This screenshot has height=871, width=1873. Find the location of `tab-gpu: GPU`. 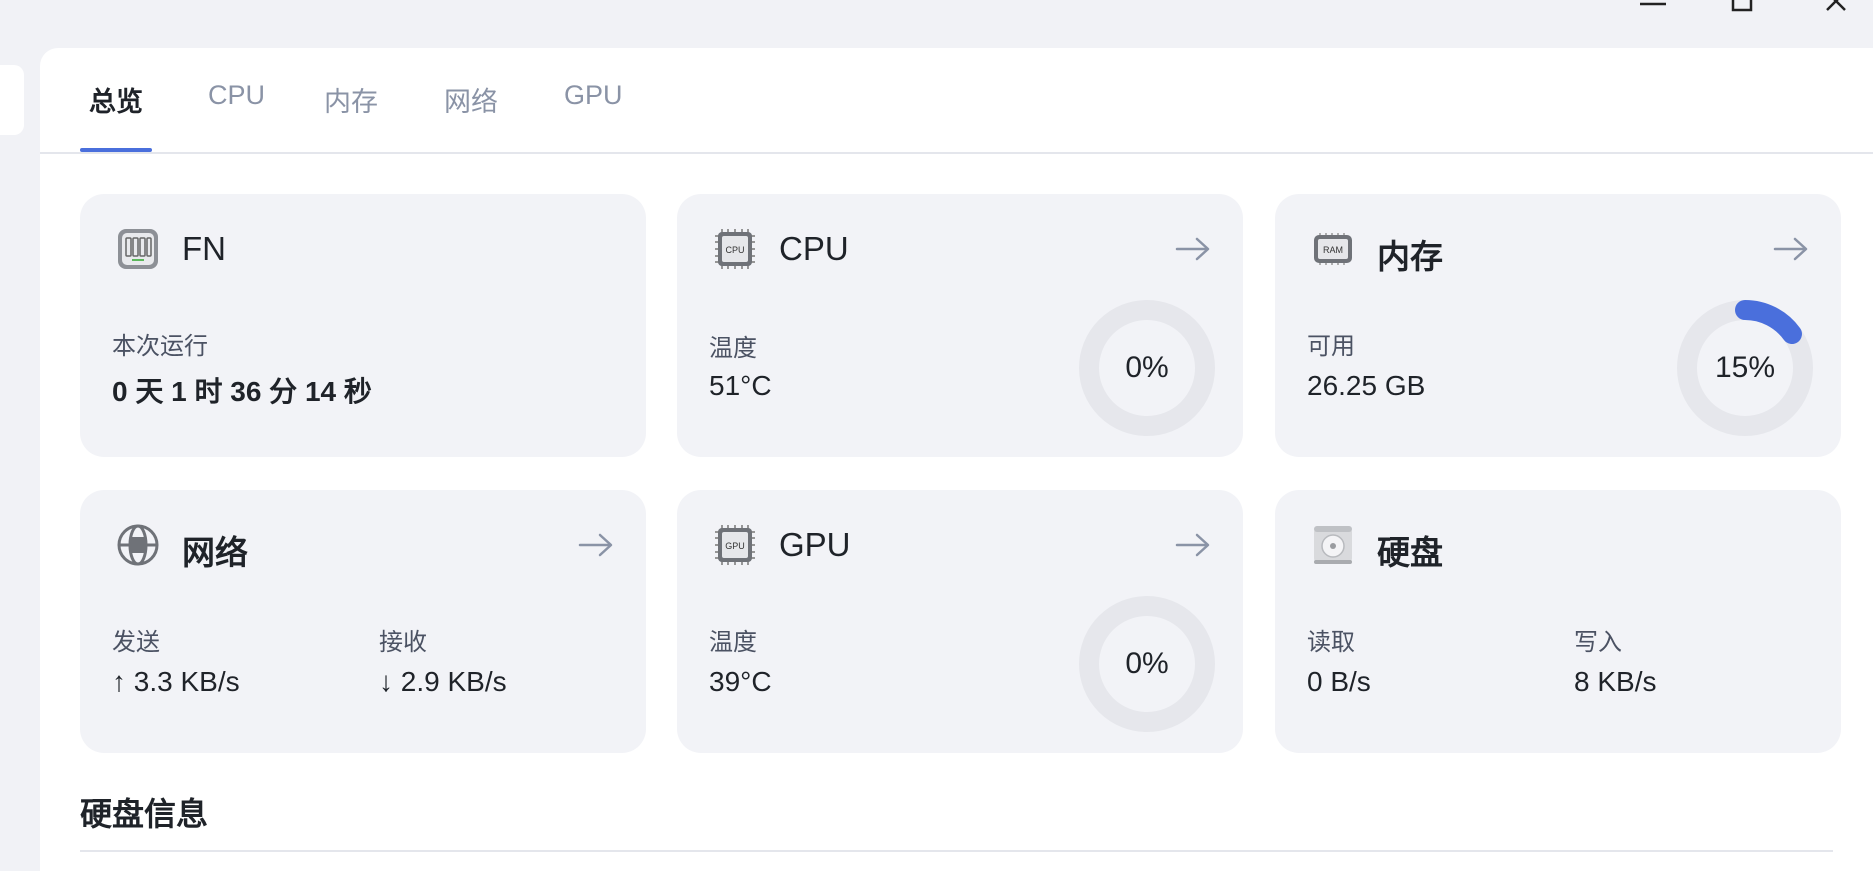

tab-gpu: GPU is located at coordinates (593, 95).